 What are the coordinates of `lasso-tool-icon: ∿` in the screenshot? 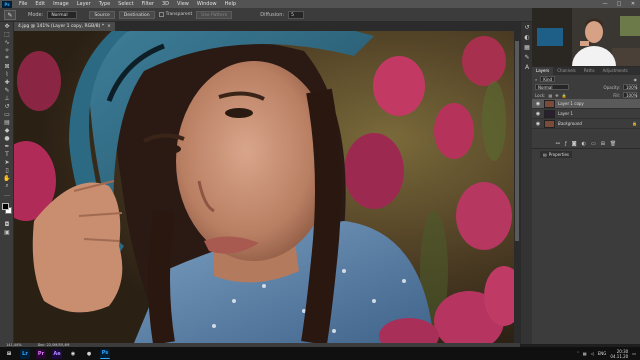 It's located at (7, 42).